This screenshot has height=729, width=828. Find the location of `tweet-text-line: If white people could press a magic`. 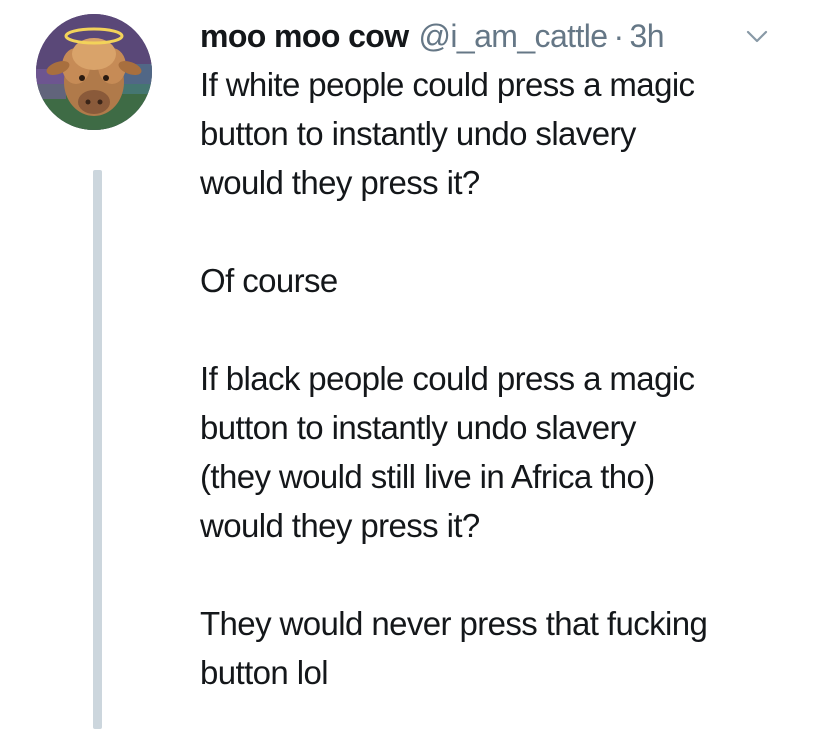

tweet-text-line: If white people could press a magic is located at coordinates (447, 84).